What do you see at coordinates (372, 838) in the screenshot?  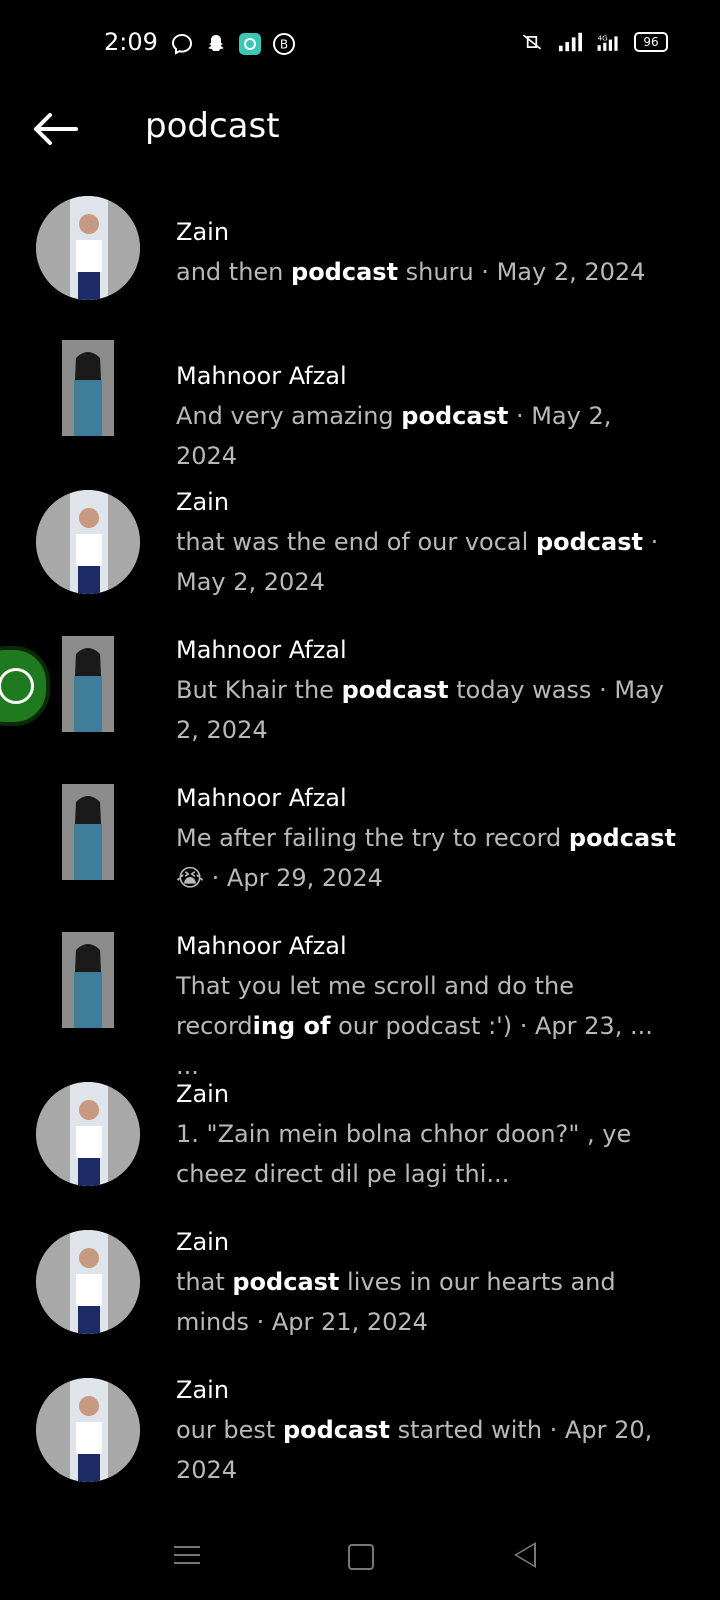 I see `snippet-pre: Me after failing the try to record` at bounding box center [372, 838].